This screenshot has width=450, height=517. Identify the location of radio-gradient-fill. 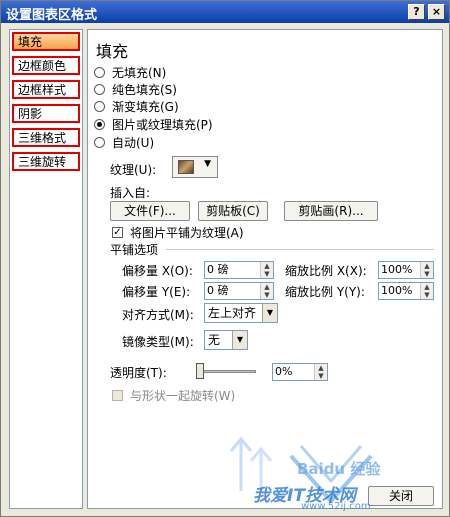
(99, 106).